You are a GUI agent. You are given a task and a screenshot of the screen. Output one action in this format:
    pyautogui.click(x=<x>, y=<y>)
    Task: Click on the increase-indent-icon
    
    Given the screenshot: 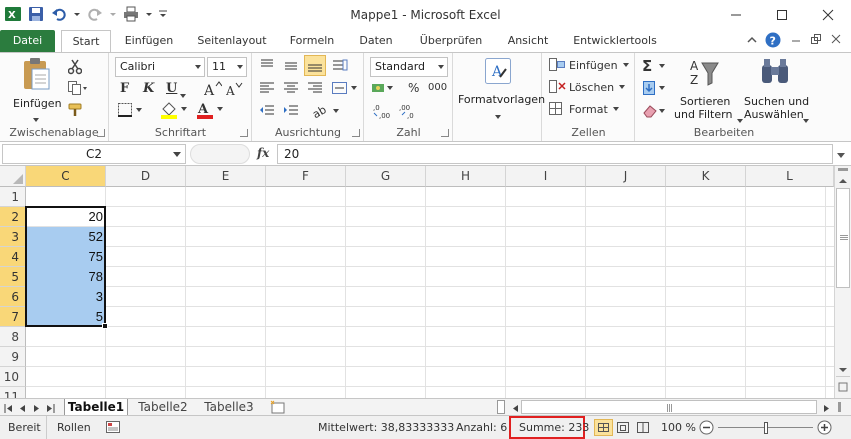 What is the action you would take?
    pyautogui.click(x=291, y=112)
    